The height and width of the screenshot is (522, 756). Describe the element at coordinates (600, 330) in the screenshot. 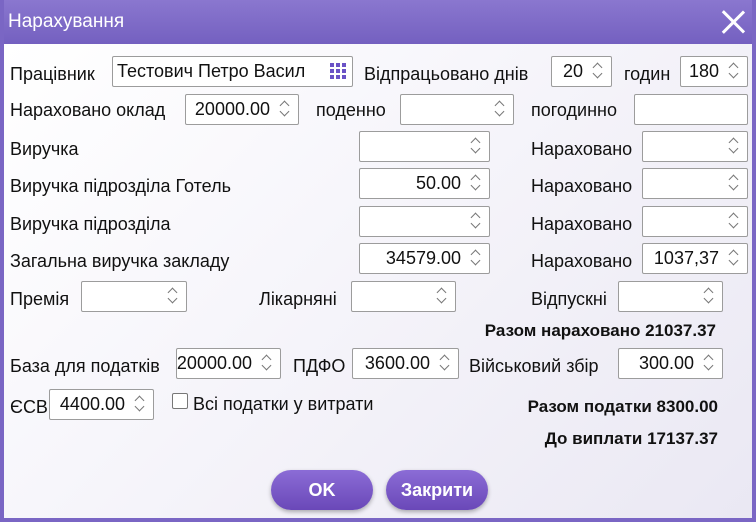

I see `total-accrued: Разом нараховано 21037.37` at that location.